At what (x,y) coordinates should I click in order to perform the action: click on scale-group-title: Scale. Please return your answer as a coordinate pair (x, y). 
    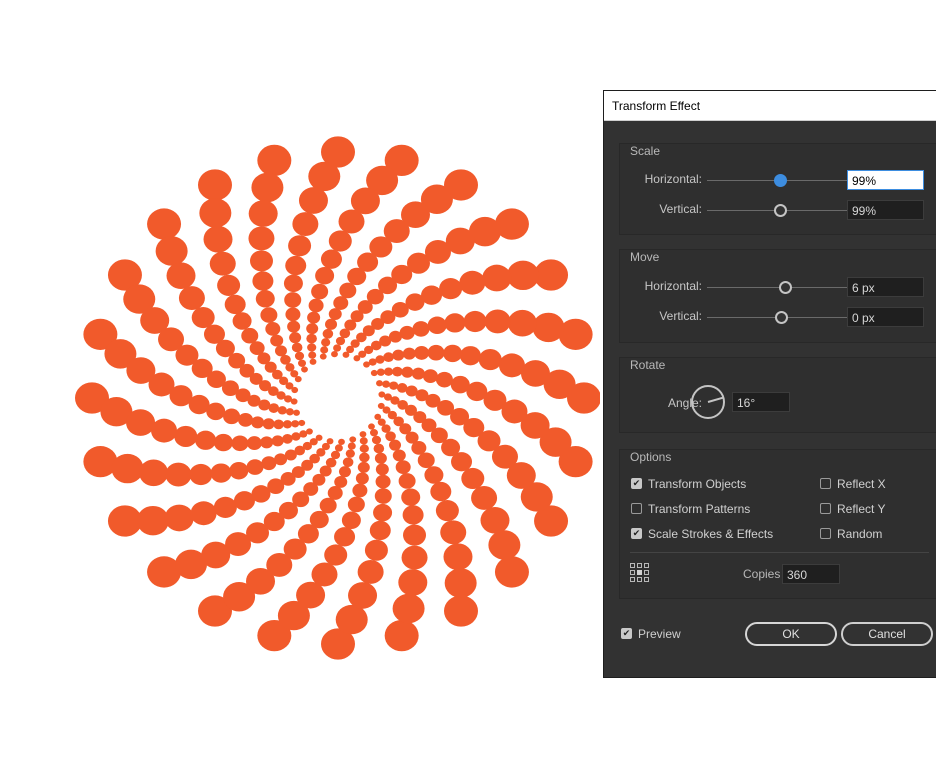
    Looking at the image, I should click on (645, 151).